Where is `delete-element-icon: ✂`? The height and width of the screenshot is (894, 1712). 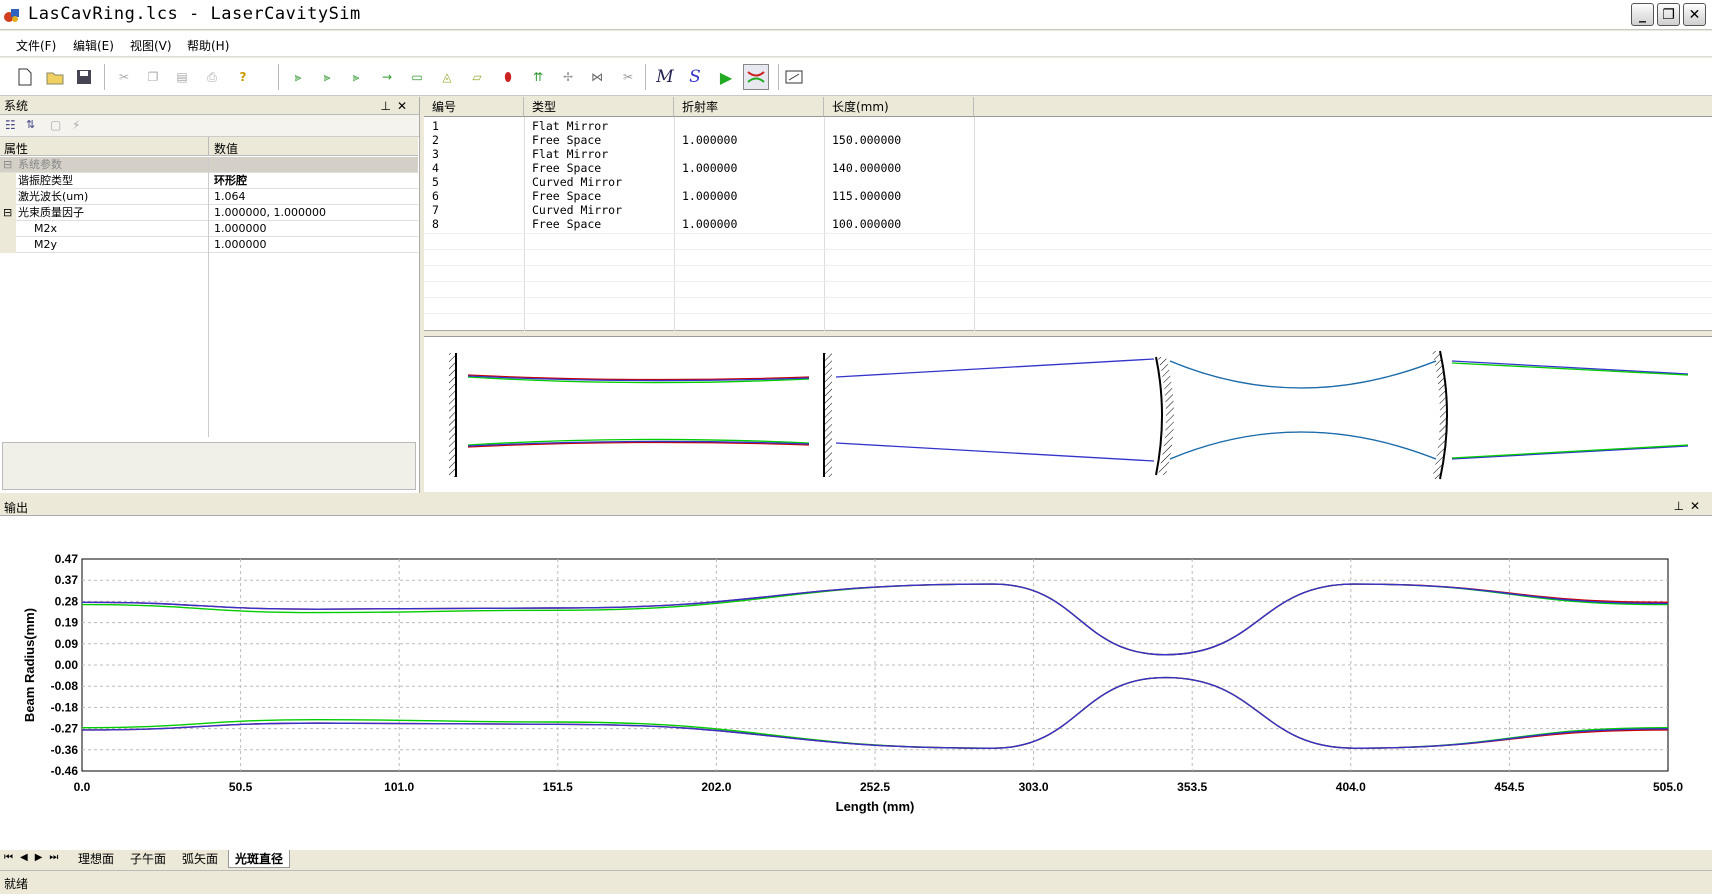
delete-element-icon: ✂ is located at coordinates (628, 77).